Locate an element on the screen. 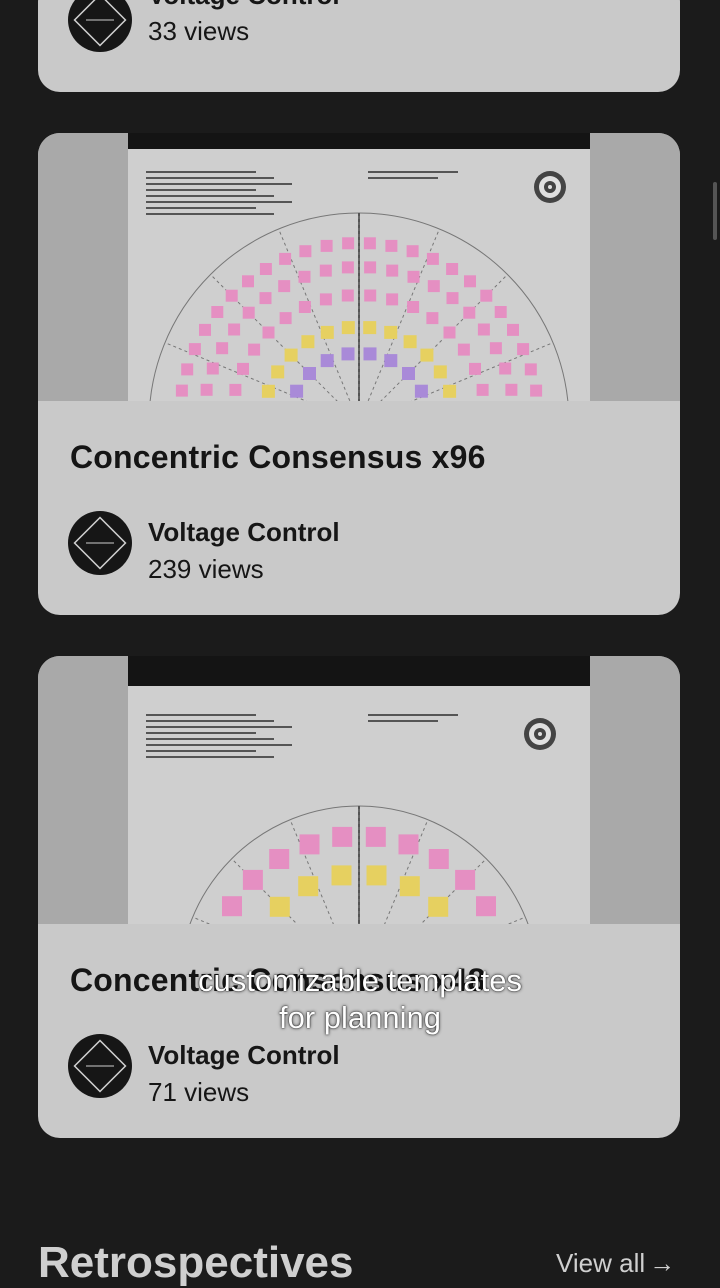 Image resolution: width=720 pixels, height=1288 pixels. scrollbar is located at coordinates (715, 211).